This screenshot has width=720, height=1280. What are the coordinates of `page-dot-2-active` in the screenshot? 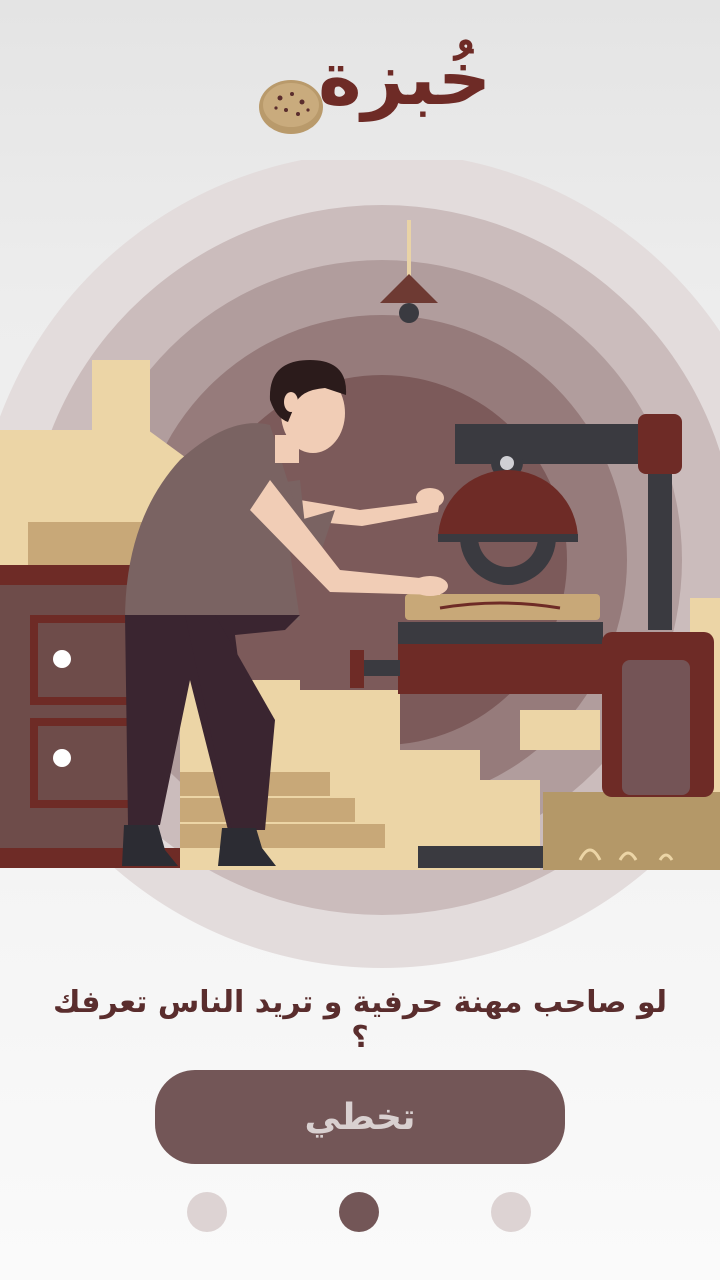 It's located at (359, 1212).